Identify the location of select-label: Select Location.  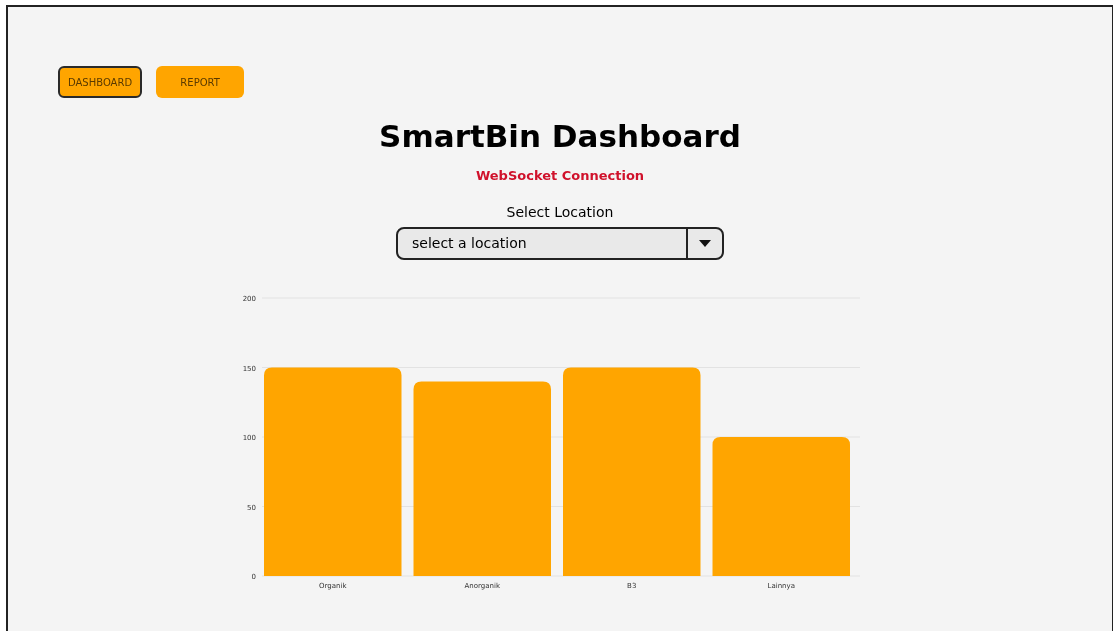
(560, 212).